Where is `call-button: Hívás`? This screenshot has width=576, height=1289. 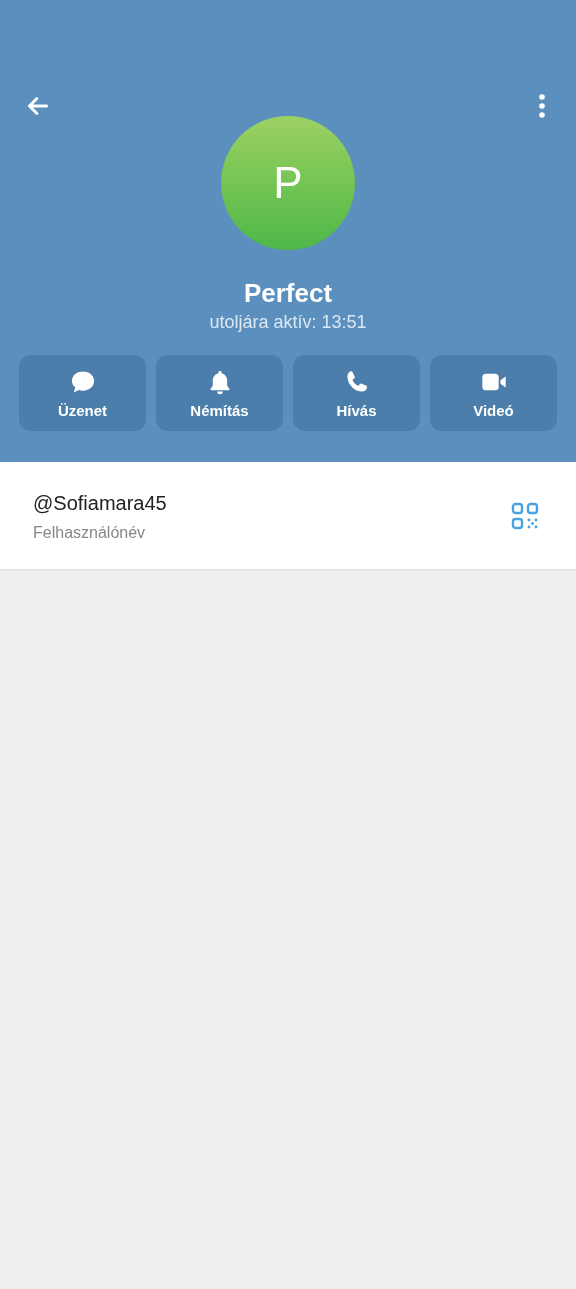 call-button: Hívás is located at coordinates (356, 393).